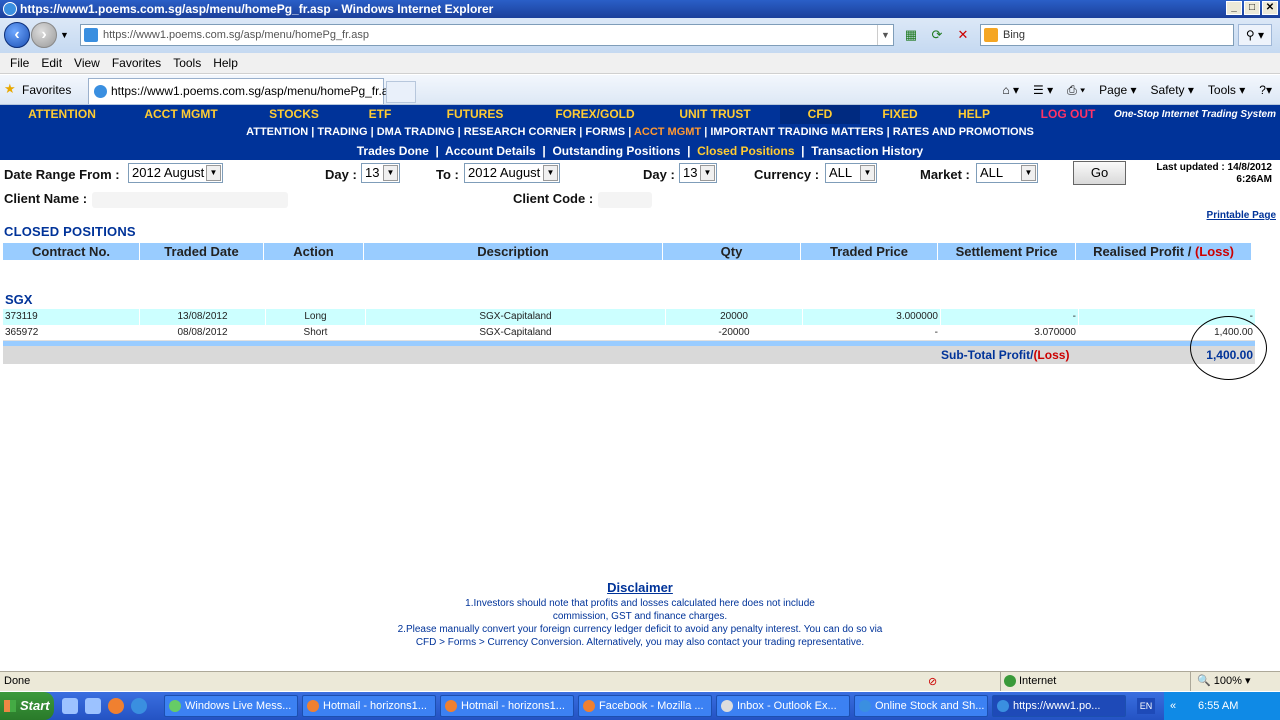 Image resolution: width=1280 pixels, height=720 pixels. I want to click on feeds-icon: ☰ ▾, so click(1043, 90).